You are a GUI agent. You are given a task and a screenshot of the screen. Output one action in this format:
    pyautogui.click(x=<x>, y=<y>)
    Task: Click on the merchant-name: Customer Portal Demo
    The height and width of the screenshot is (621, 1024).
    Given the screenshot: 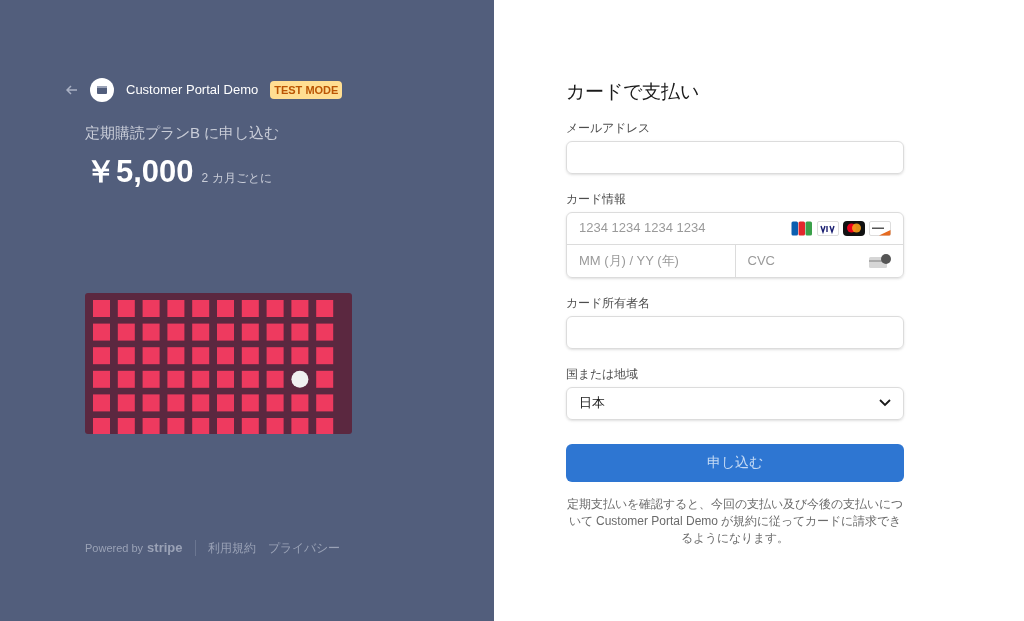 What is the action you would take?
    pyautogui.click(x=192, y=90)
    